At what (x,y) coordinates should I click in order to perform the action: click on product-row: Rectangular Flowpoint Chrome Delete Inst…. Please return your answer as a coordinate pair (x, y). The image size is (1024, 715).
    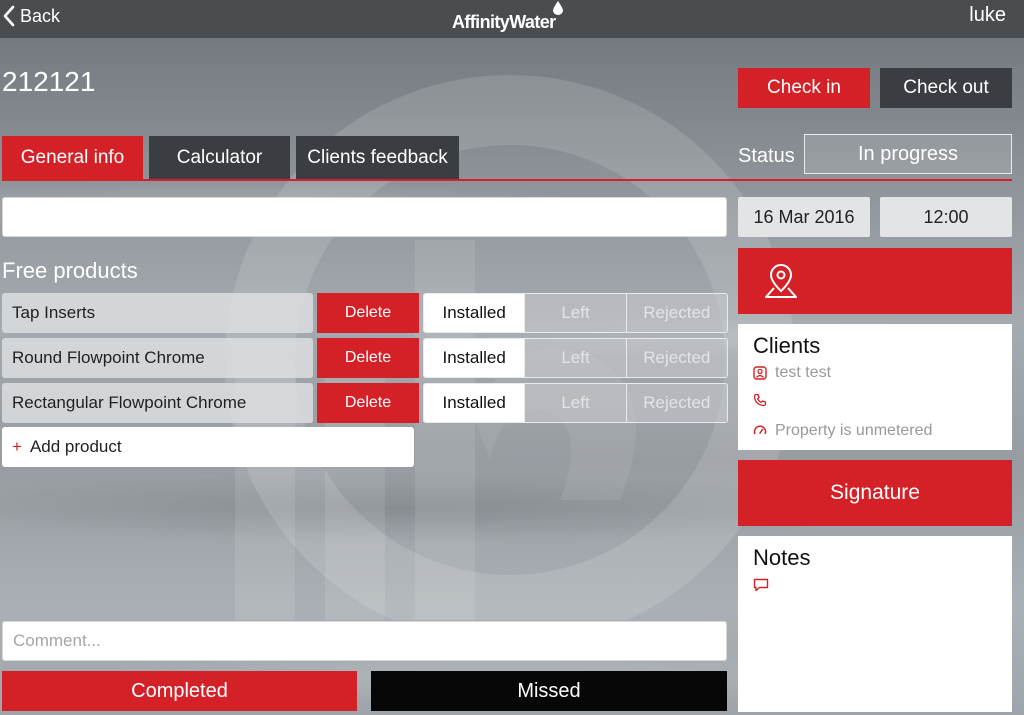
    Looking at the image, I should click on (365, 403).